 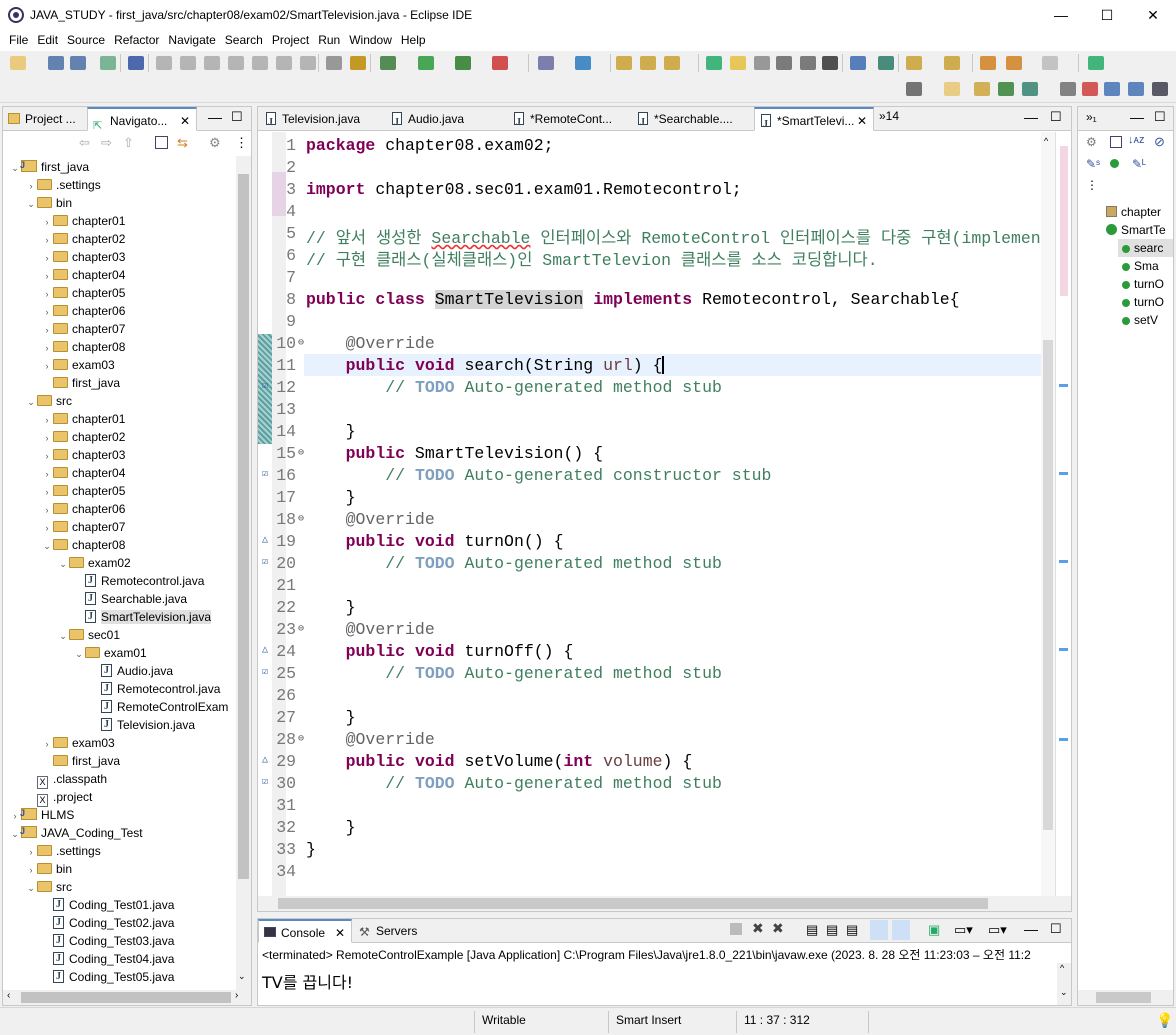 I want to click on menu-window: Window, so click(x=370, y=39).